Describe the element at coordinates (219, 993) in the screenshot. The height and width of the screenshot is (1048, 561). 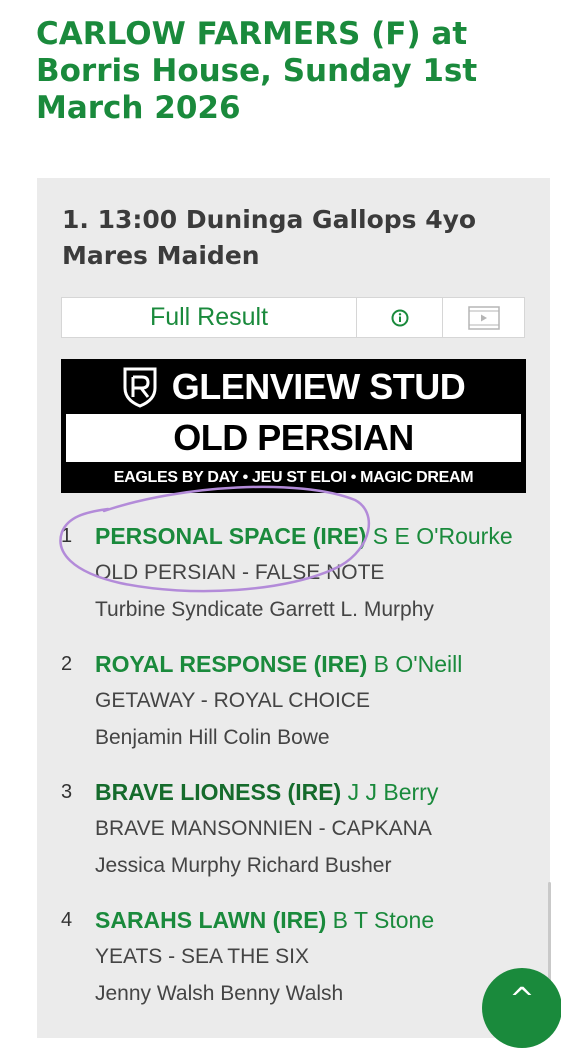
I see `runner-connections: Jenny Walsh Benny Walsh` at that location.